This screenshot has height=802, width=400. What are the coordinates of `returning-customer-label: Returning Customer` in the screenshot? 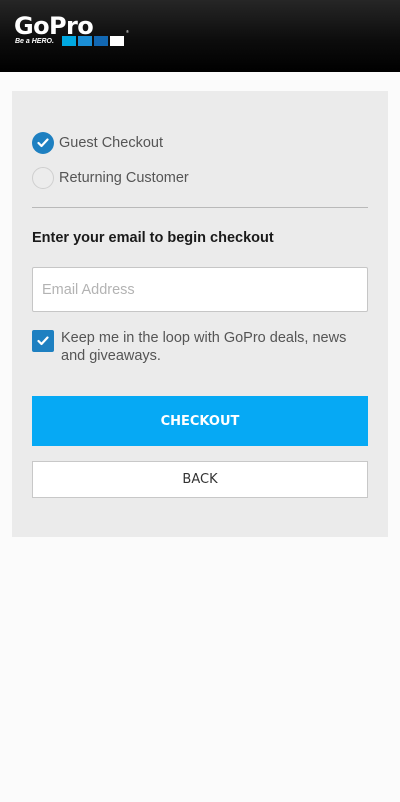 It's located at (124, 178).